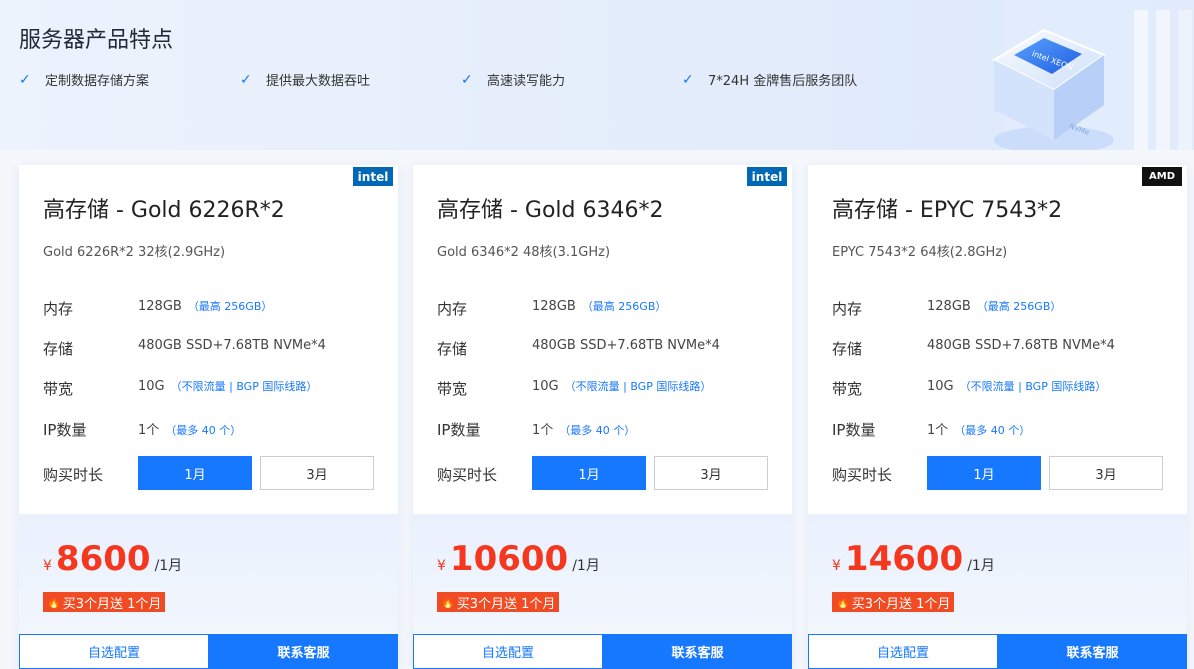 Image resolution: width=1194 pixels, height=669 pixels. Describe the element at coordinates (1092, 75) in the screenshot. I see `server-chip-illustration: intel XEON NVMe` at that location.